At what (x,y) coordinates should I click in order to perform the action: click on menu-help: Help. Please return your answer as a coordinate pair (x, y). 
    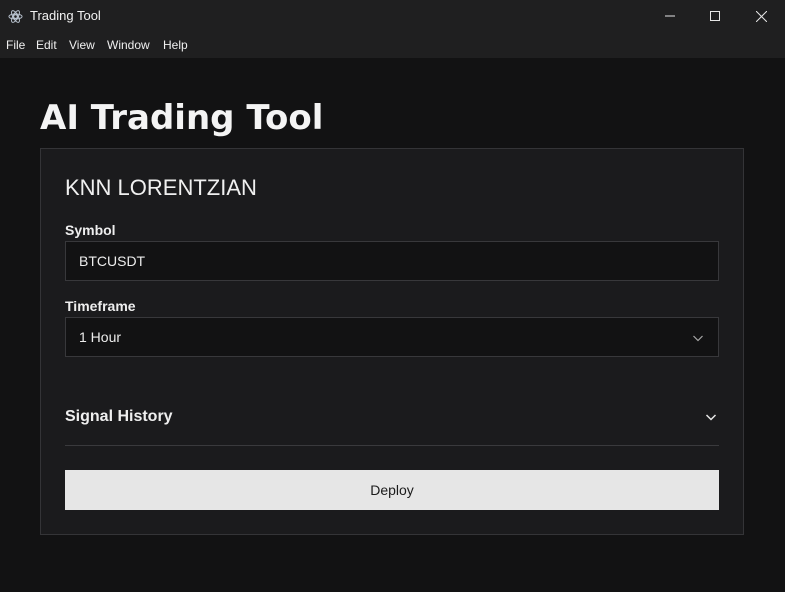
    Looking at the image, I should click on (175, 45).